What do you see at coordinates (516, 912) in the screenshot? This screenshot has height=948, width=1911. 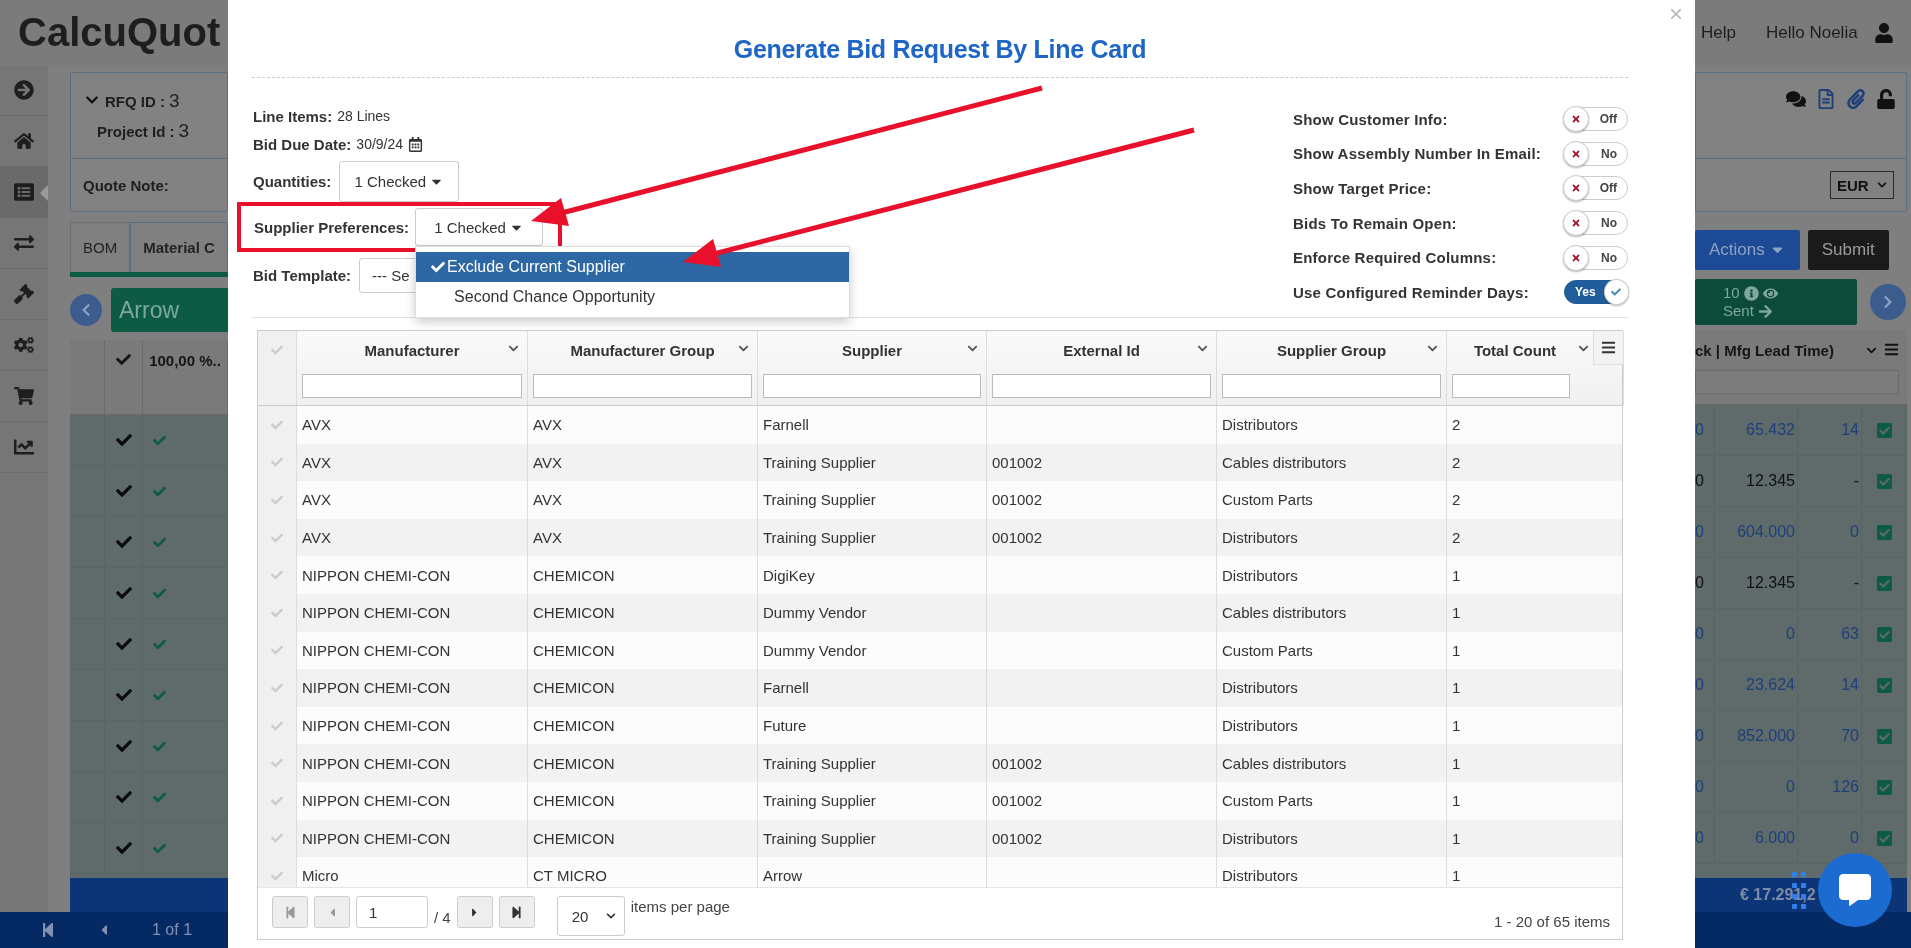 I see `last-page-button` at bounding box center [516, 912].